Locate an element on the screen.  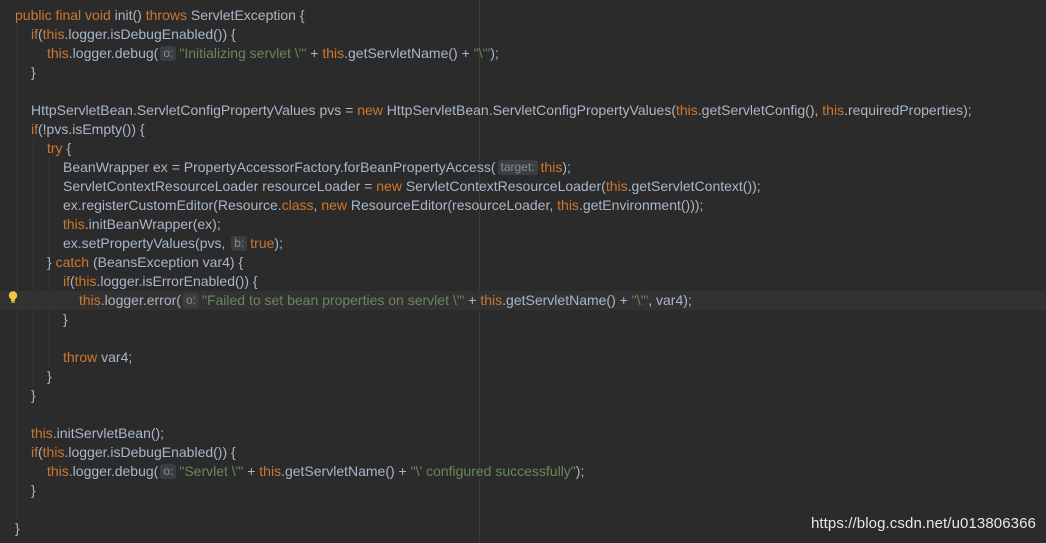
keyword-token: try is located at coordinates (57, 148).